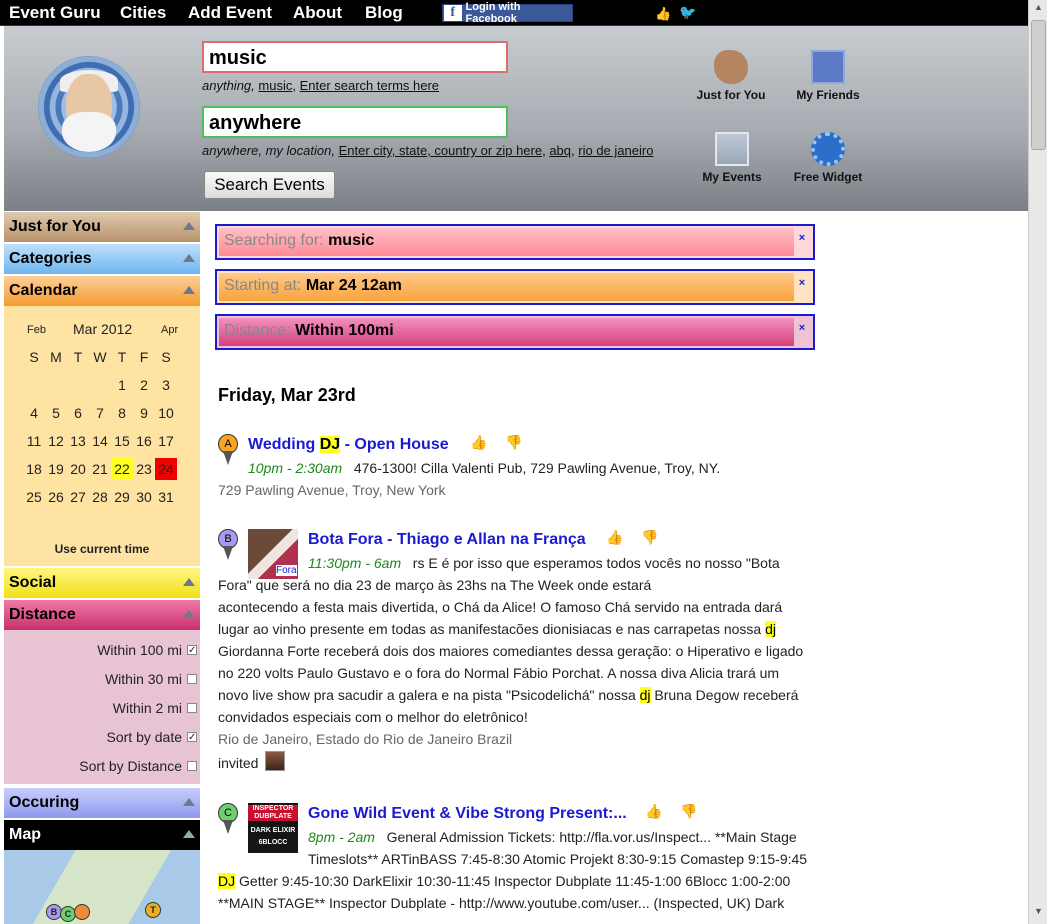 This screenshot has height=924, width=1047. I want to click on what-hint-music-link: music, so click(275, 85).